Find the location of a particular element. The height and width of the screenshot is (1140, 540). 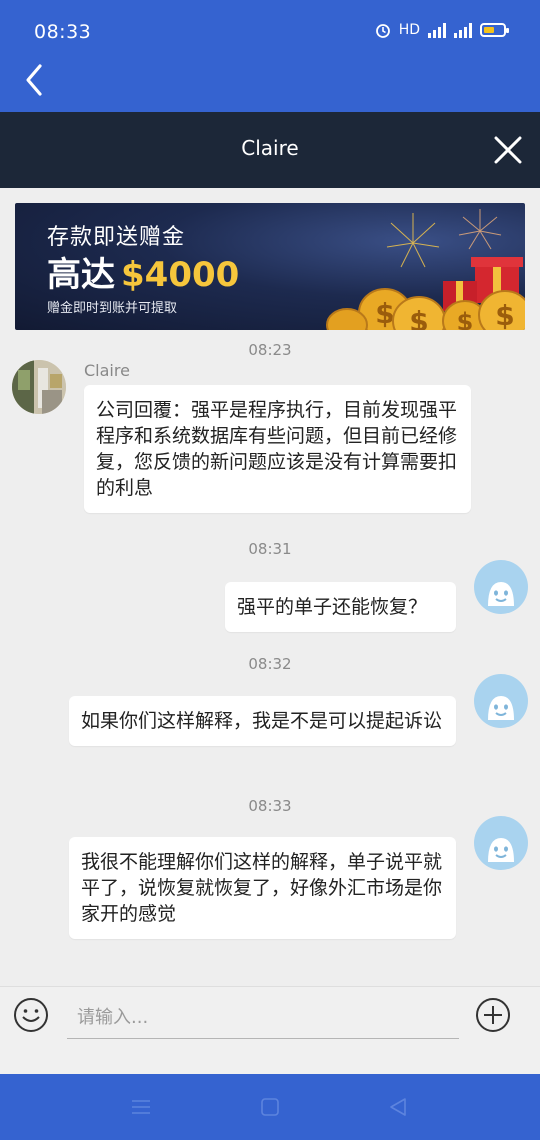

status-time: 08:33 is located at coordinates (63, 32).